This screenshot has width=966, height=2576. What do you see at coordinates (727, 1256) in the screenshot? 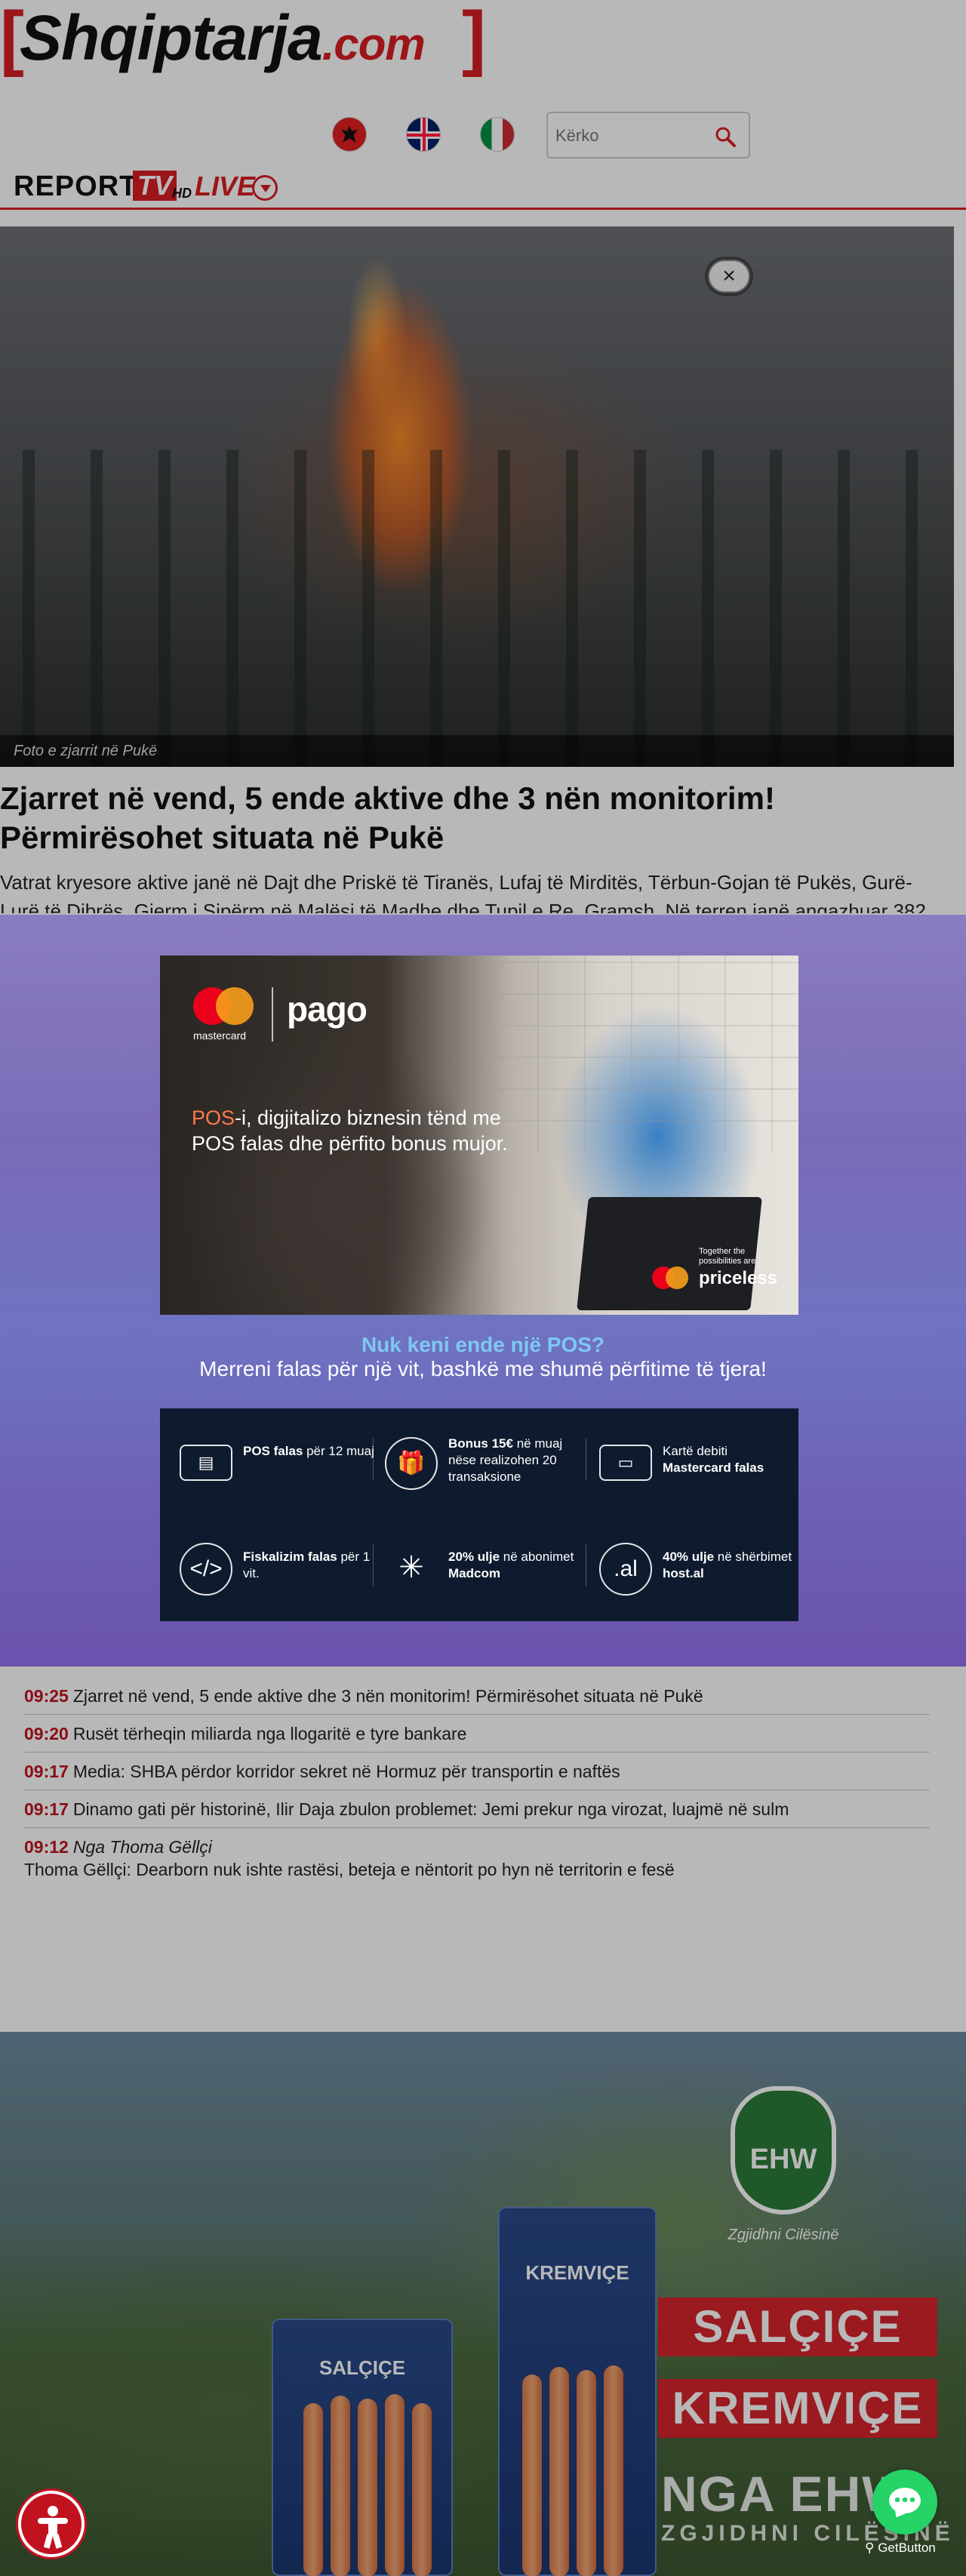
I see `priceless-small: Together the possibilities are` at bounding box center [727, 1256].